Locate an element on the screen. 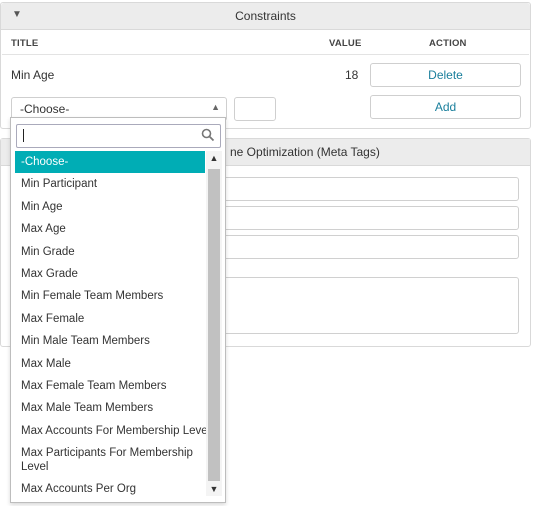 The image size is (537, 506). constraint-value-input is located at coordinates (255, 109).